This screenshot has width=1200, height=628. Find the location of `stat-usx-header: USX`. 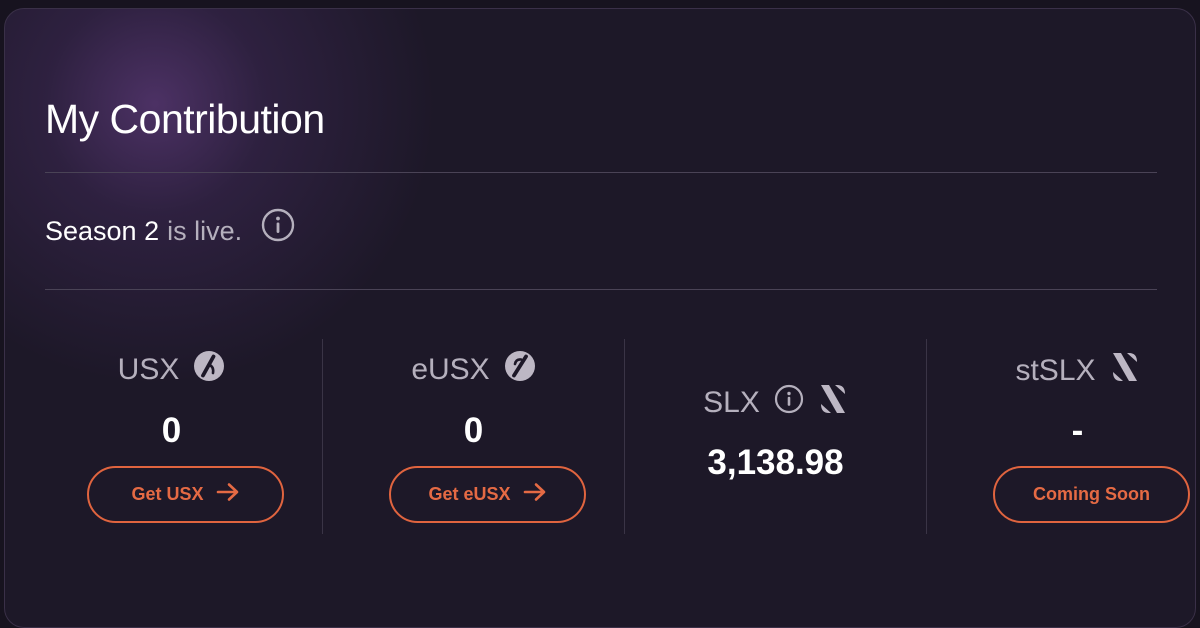

stat-usx-header: USX is located at coordinates (171, 370).